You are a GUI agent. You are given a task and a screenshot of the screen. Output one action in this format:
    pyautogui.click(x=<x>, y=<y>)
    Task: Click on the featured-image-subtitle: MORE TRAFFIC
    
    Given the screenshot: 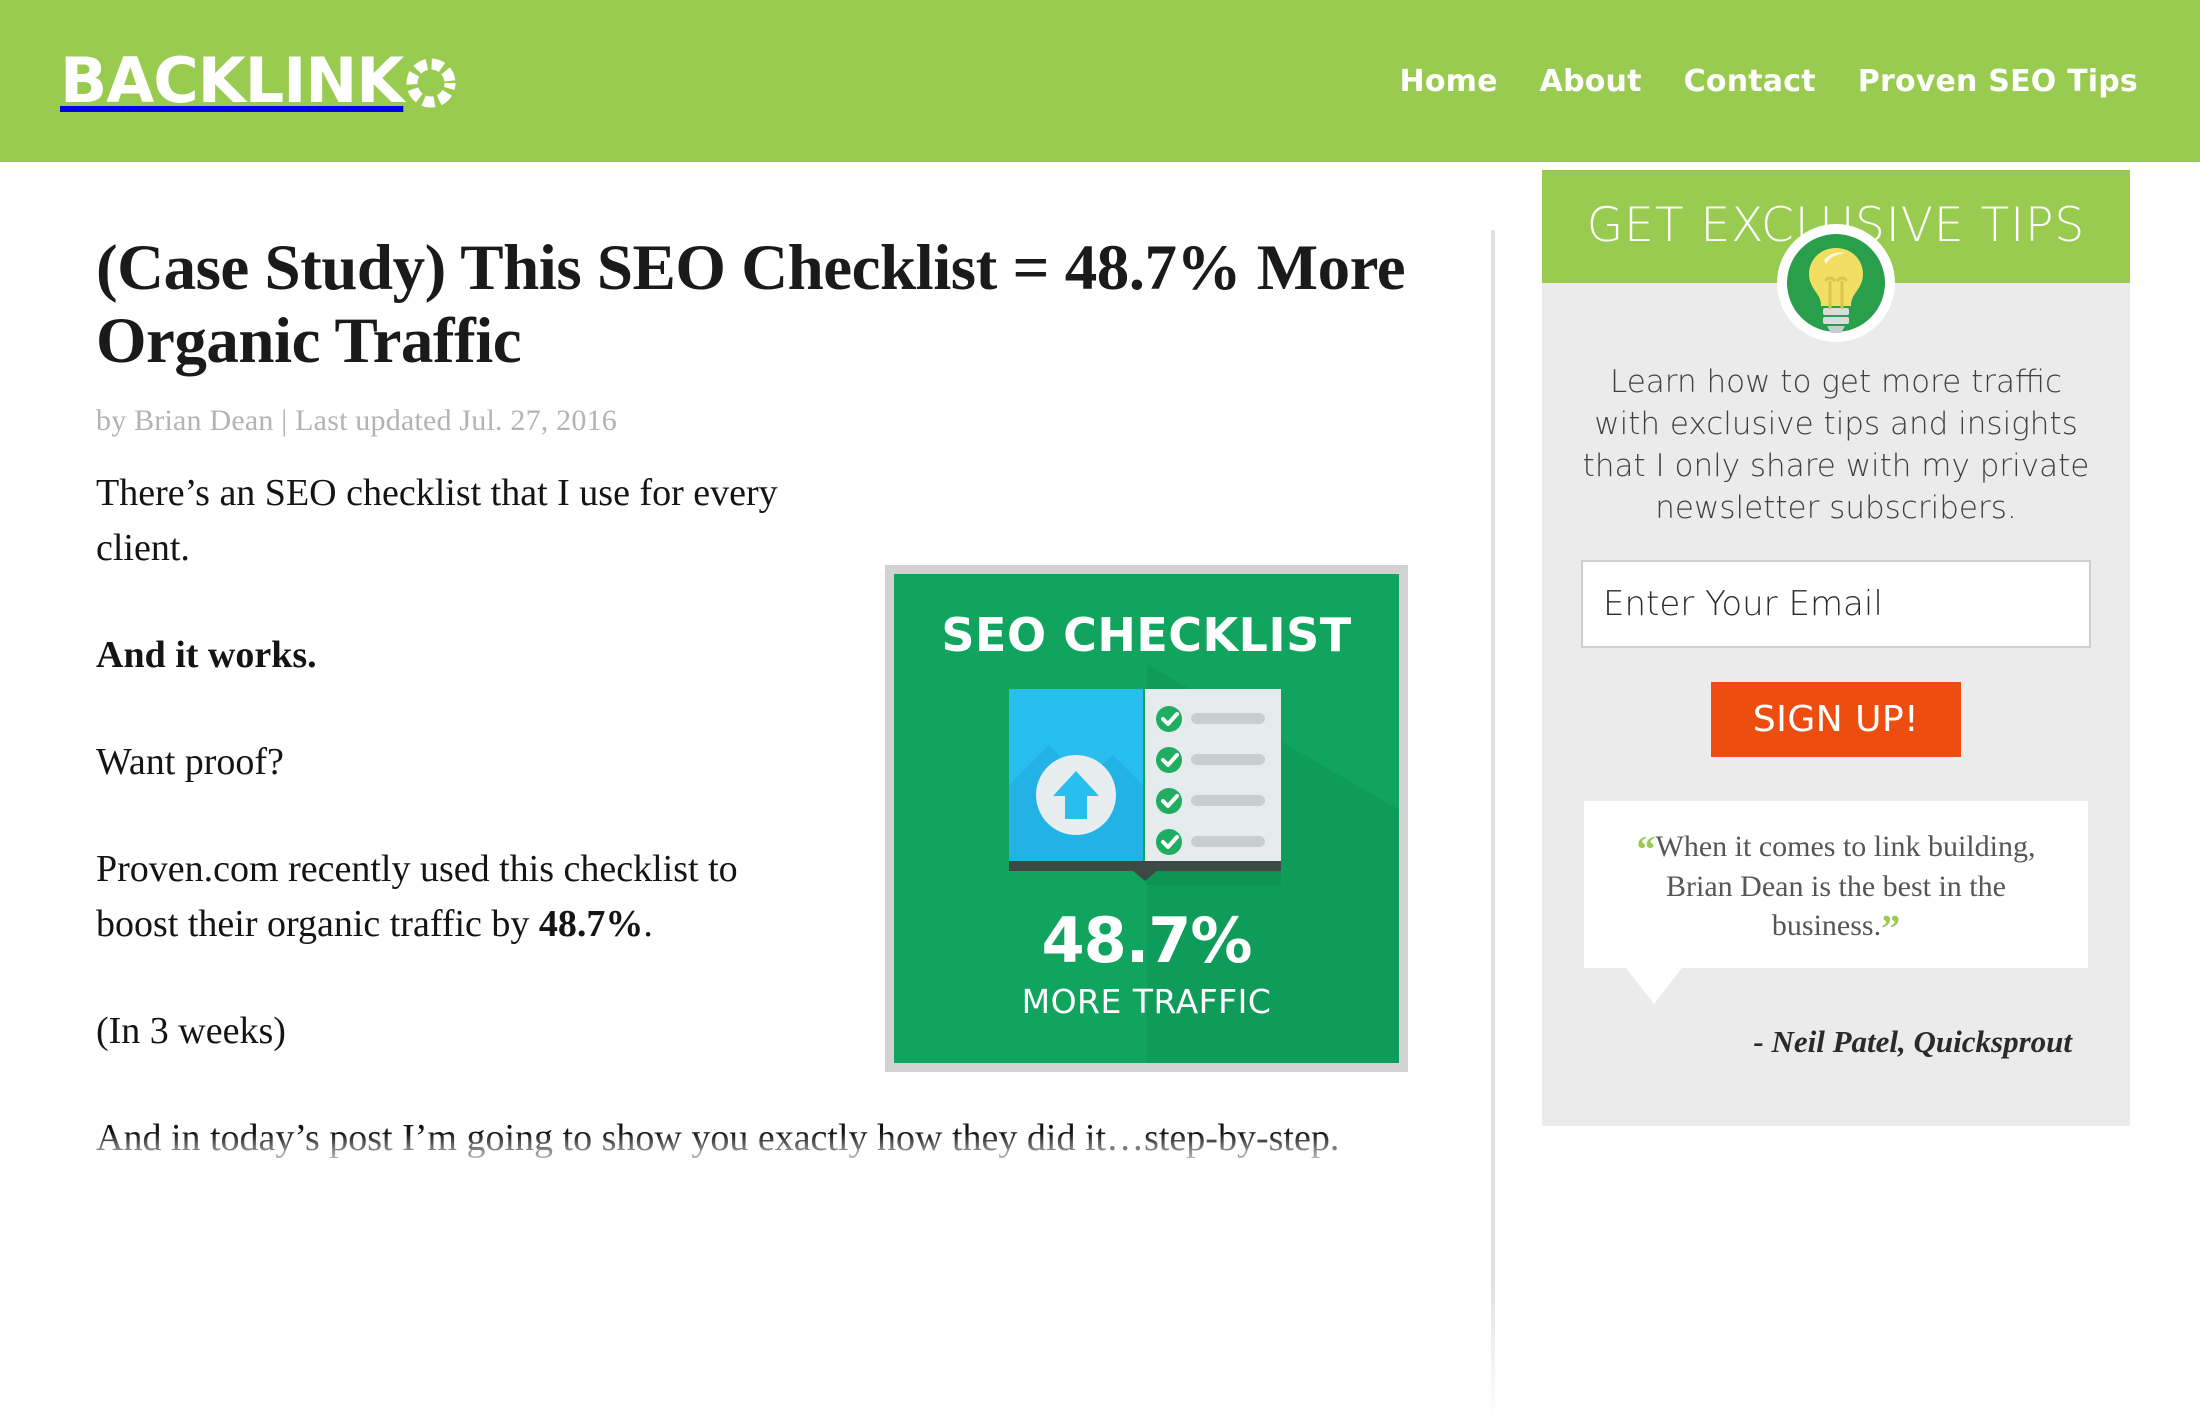 What is the action you would take?
    pyautogui.click(x=1146, y=1001)
    